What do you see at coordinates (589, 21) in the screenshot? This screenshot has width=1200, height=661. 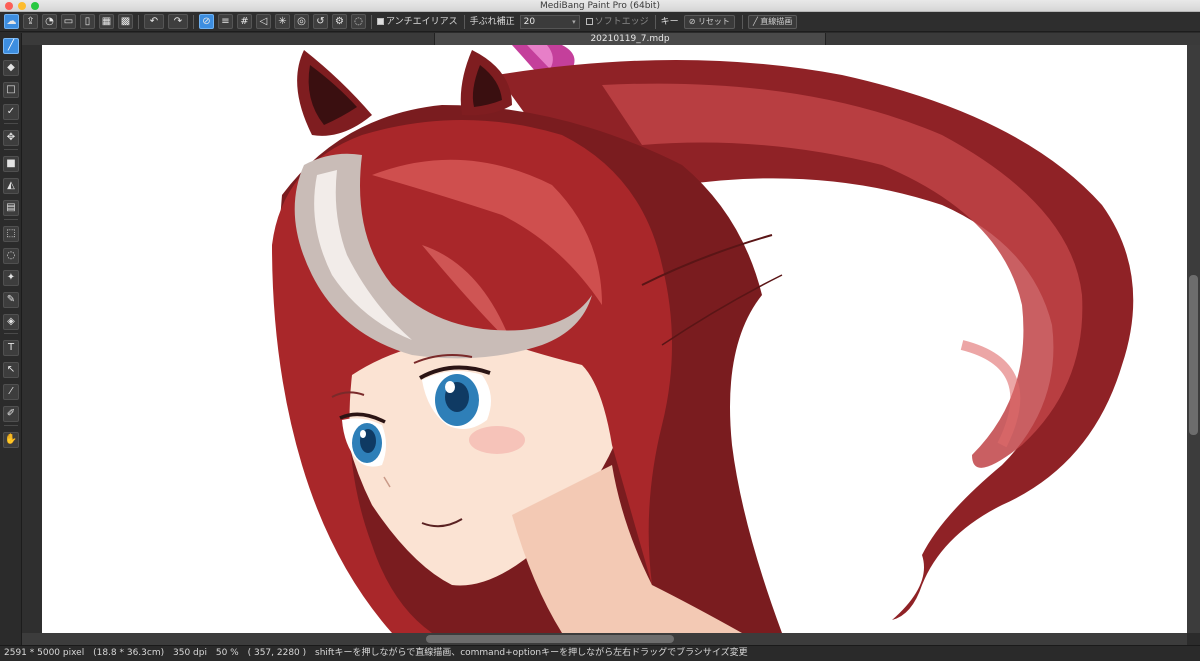 I see `soft-edge-check-box` at bounding box center [589, 21].